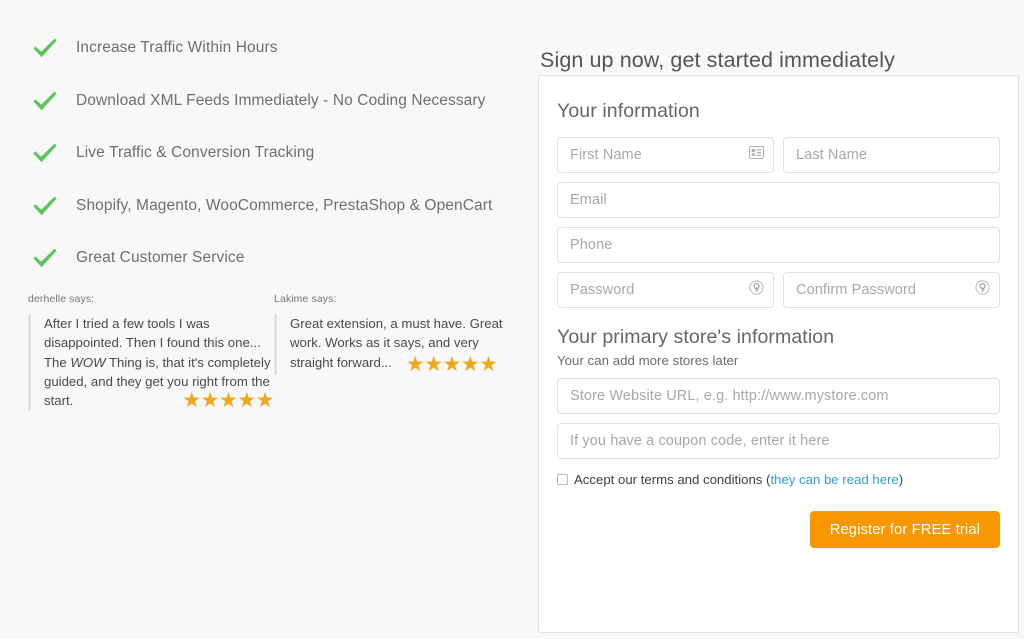 This screenshot has width=1024, height=639. Describe the element at coordinates (588, 200) in the screenshot. I see `email-placeholder: Email` at that location.